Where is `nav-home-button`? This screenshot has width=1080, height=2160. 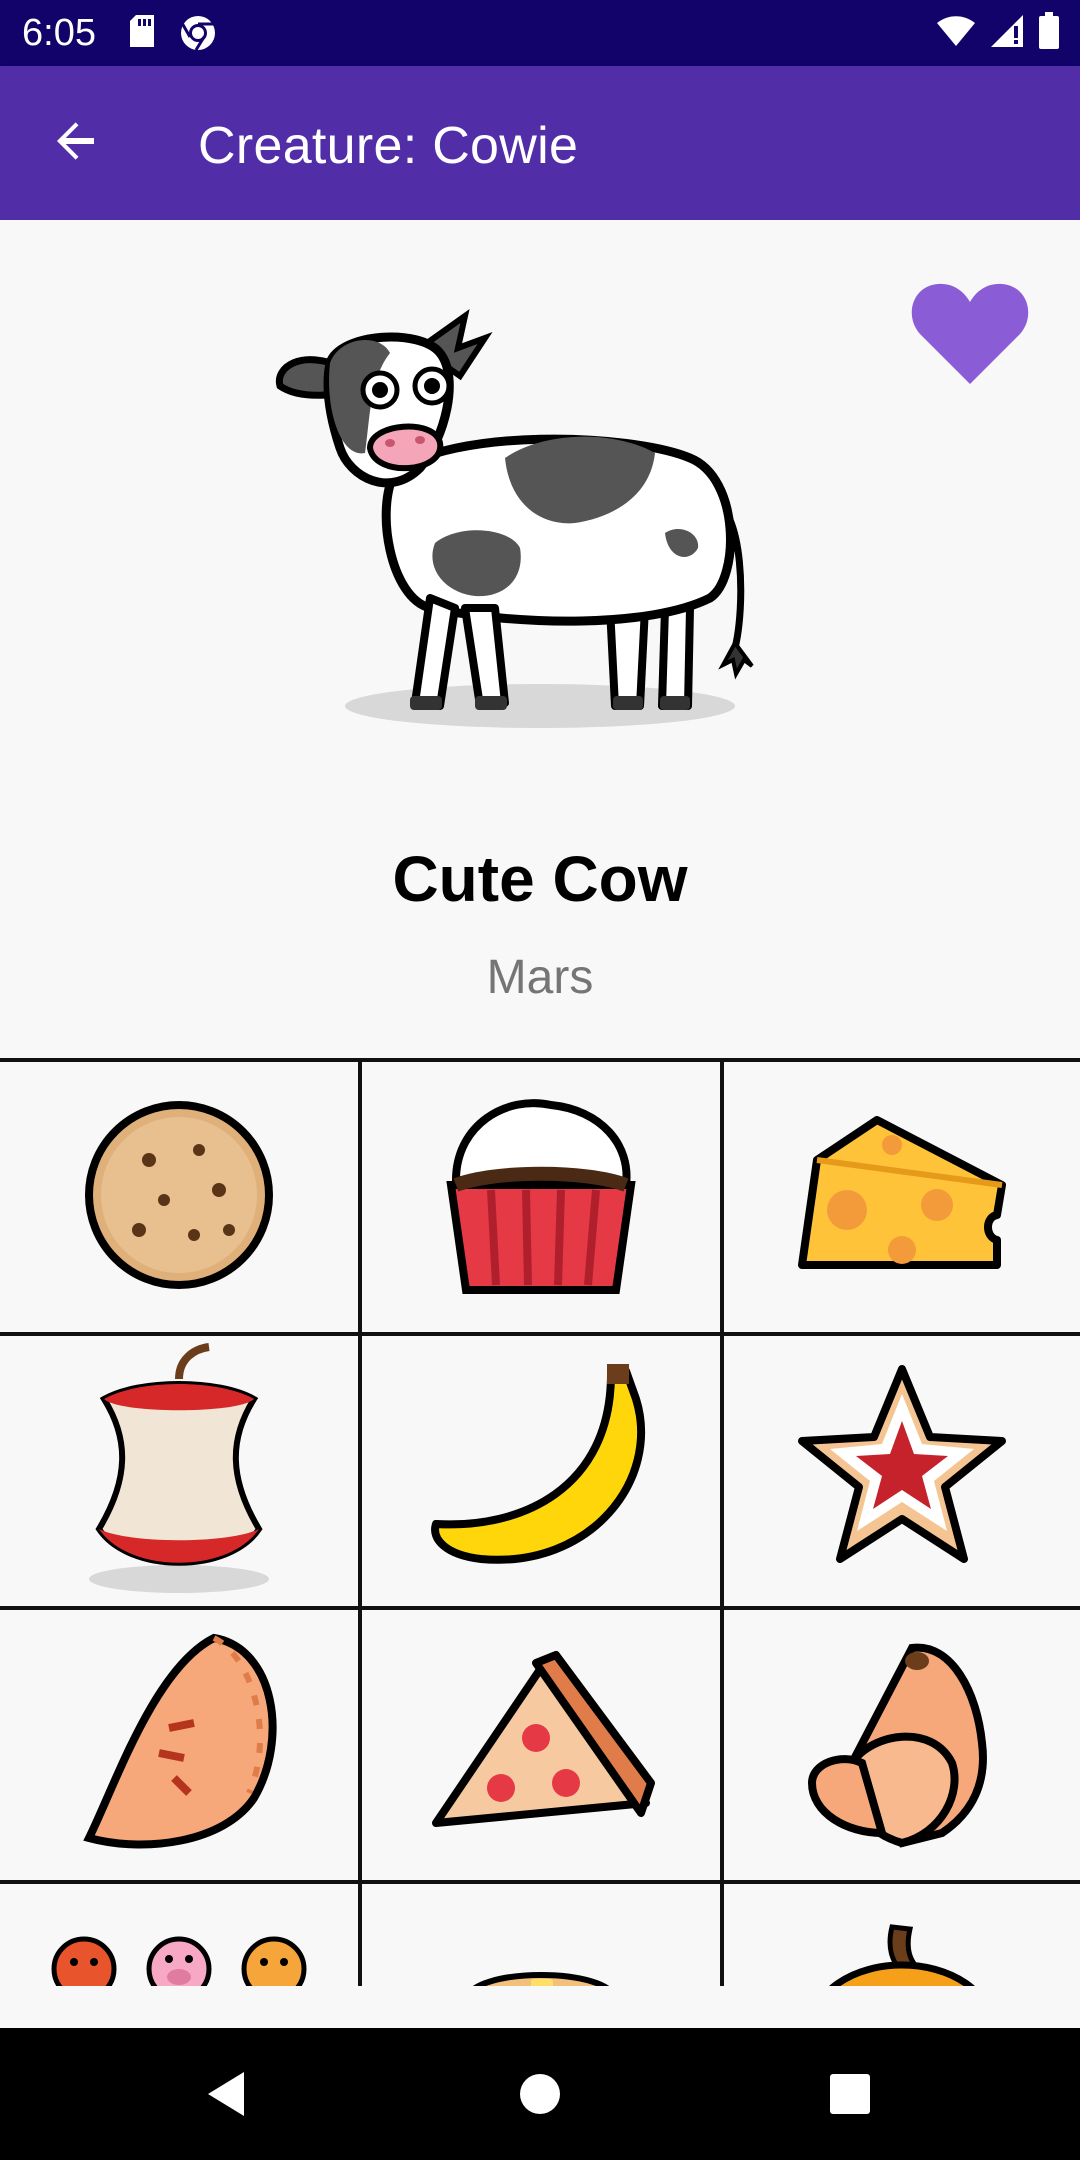 nav-home-button is located at coordinates (540, 2096).